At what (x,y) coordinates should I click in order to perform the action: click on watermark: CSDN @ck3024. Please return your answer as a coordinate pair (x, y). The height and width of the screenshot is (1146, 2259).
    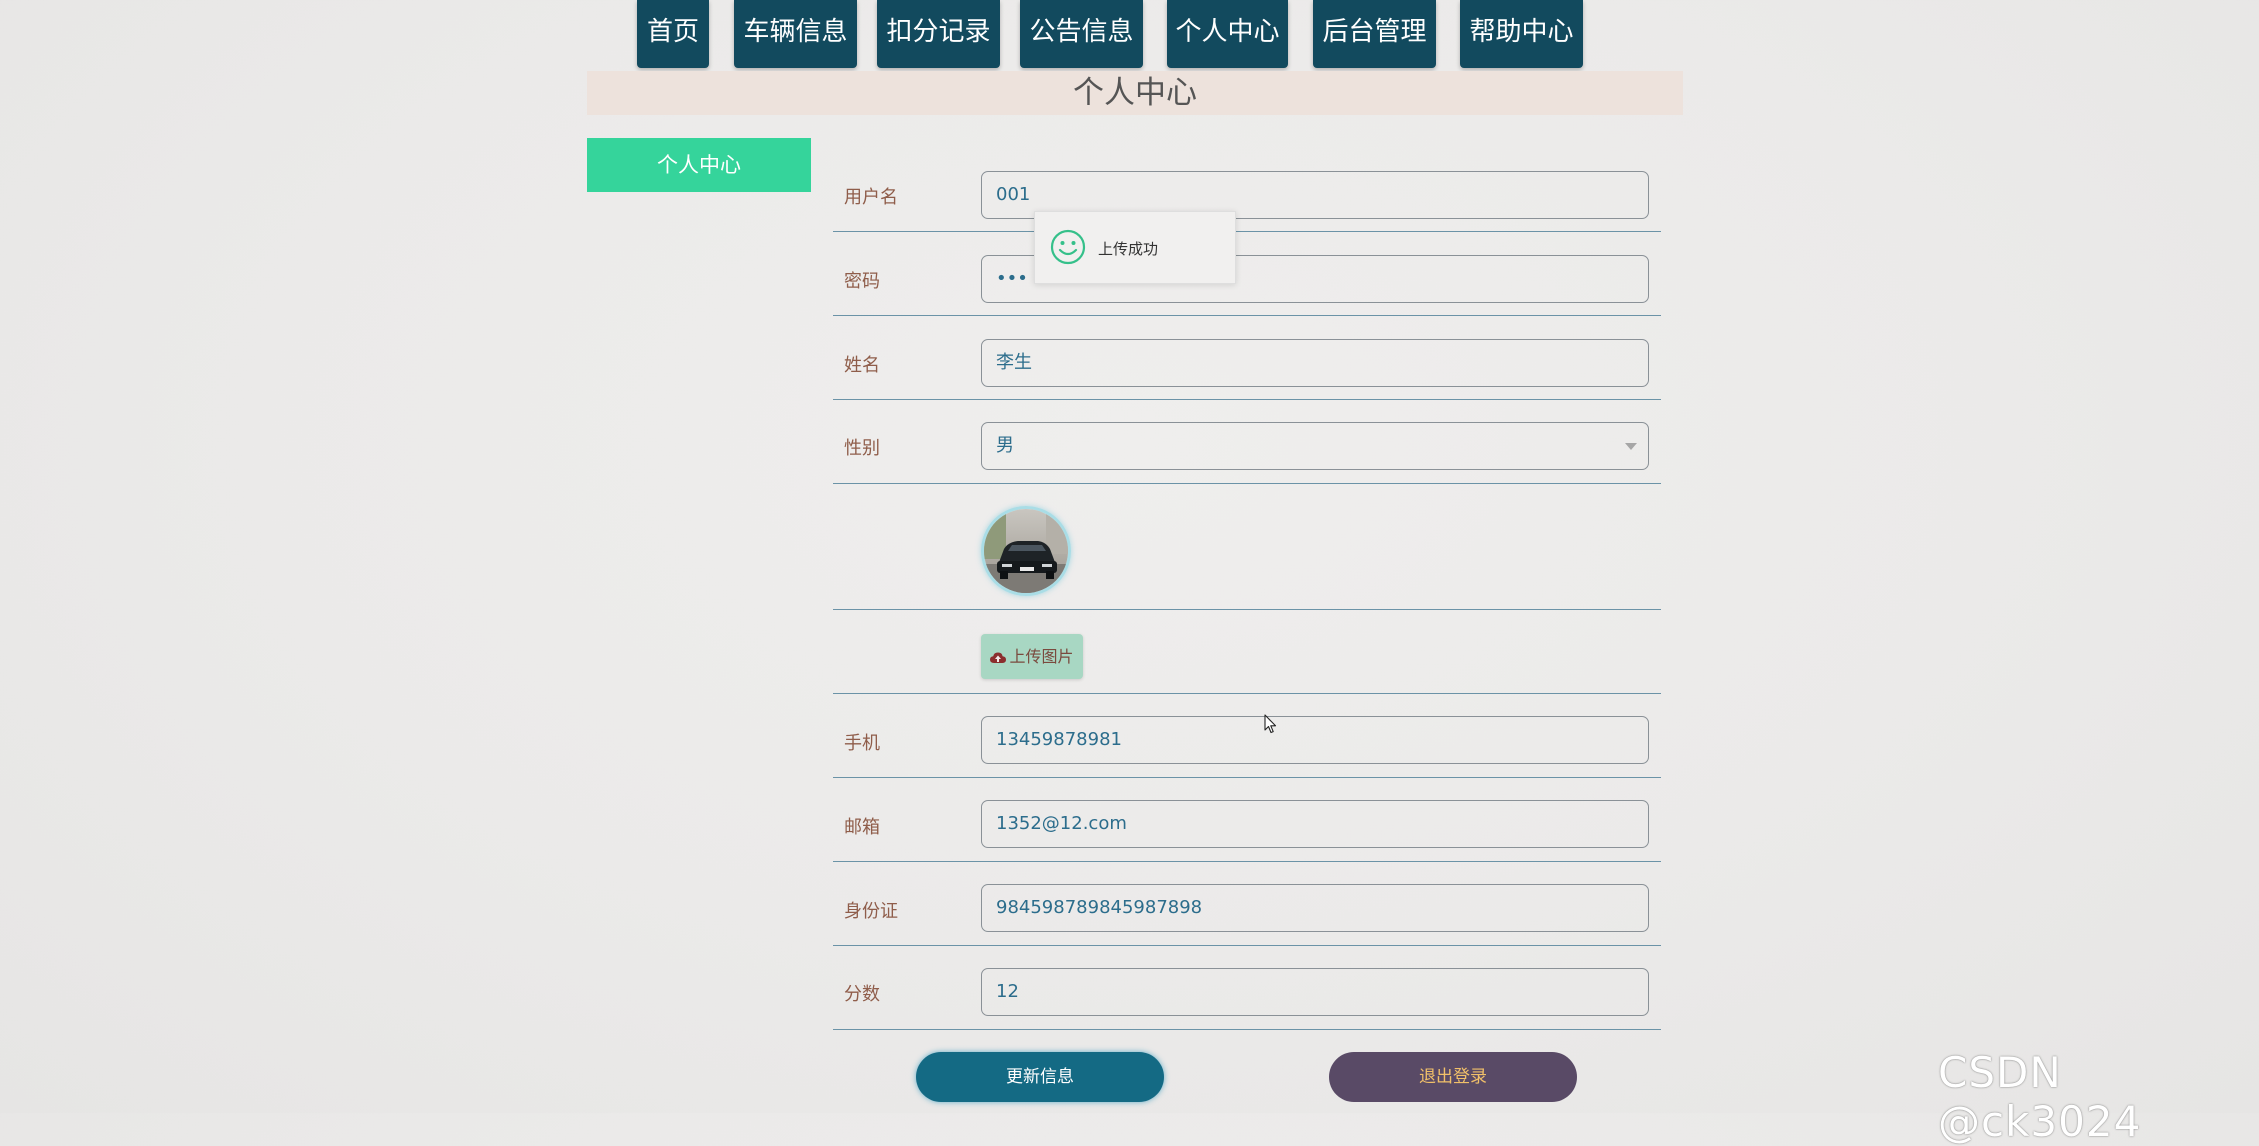
    Looking at the image, I should click on (2040, 1097).